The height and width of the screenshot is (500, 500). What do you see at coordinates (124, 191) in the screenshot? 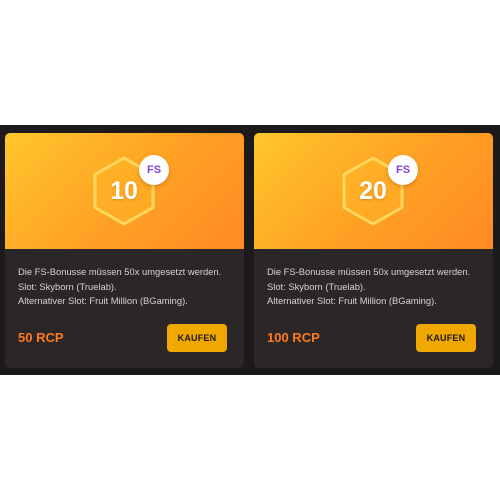
I see `card-header: 10 FS` at bounding box center [124, 191].